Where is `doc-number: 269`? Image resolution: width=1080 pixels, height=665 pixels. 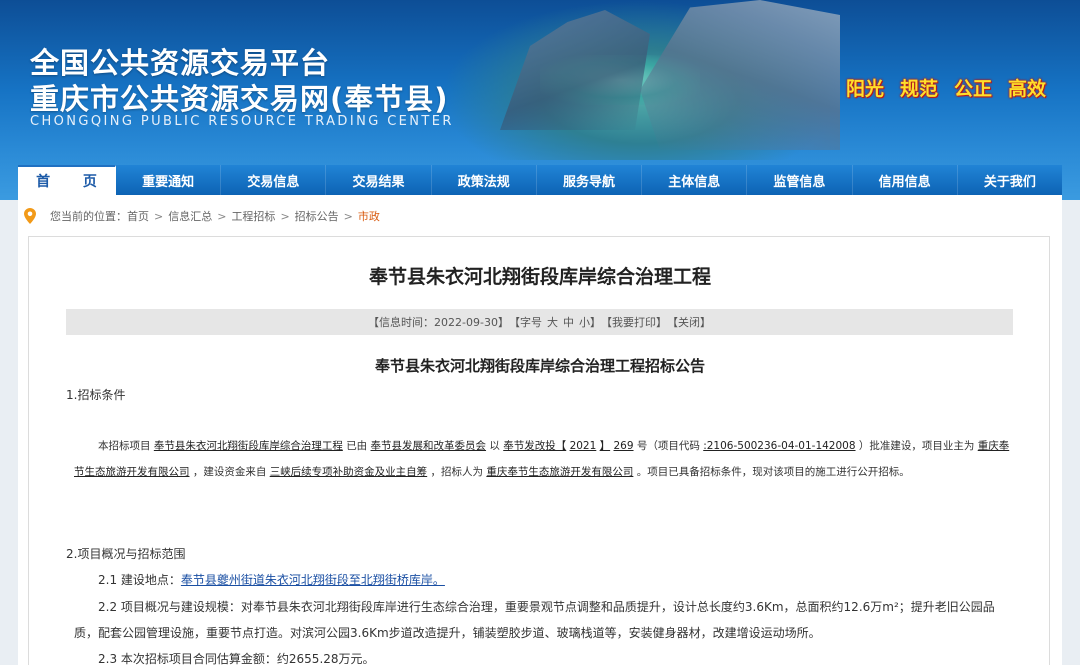 doc-number: 269 is located at coordinates (623, 446).